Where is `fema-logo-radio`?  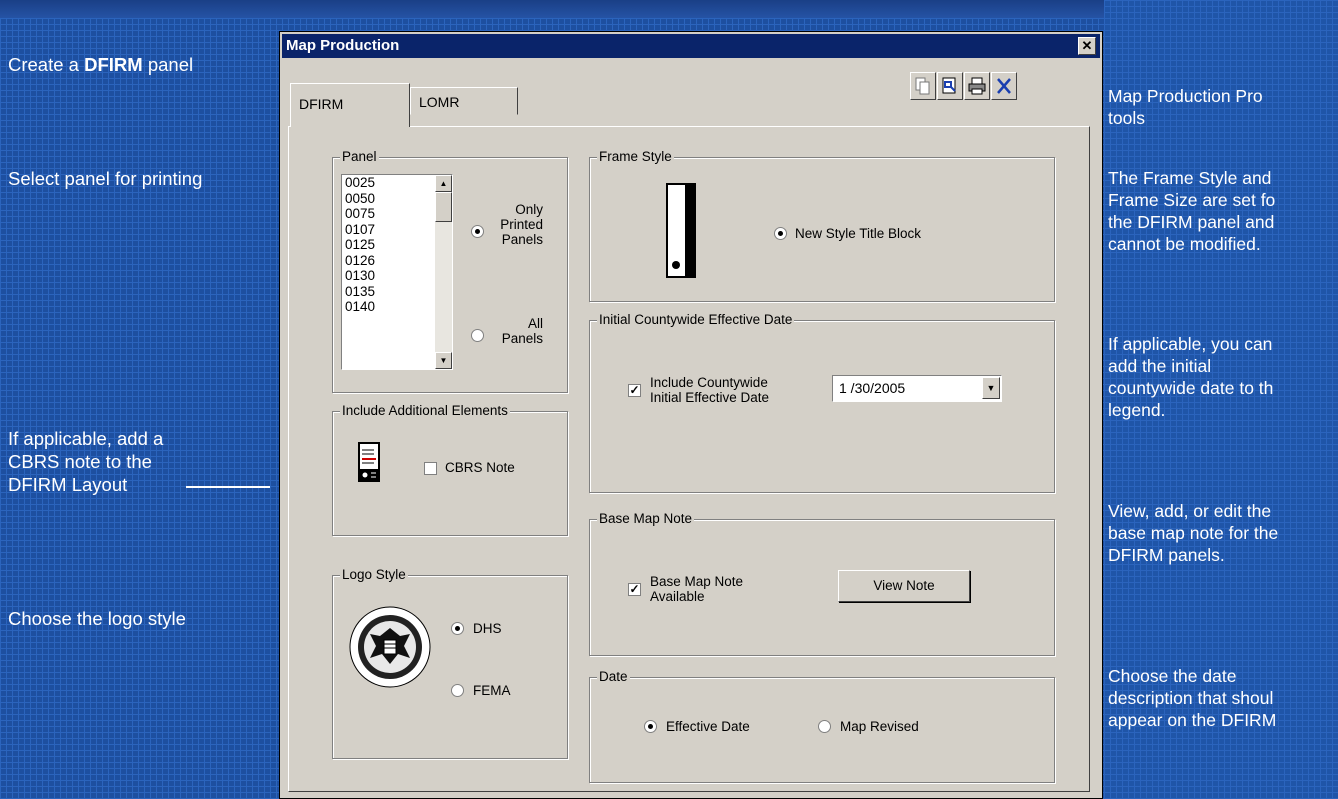 fema-logo-radio is located at coordinates (457, 690).